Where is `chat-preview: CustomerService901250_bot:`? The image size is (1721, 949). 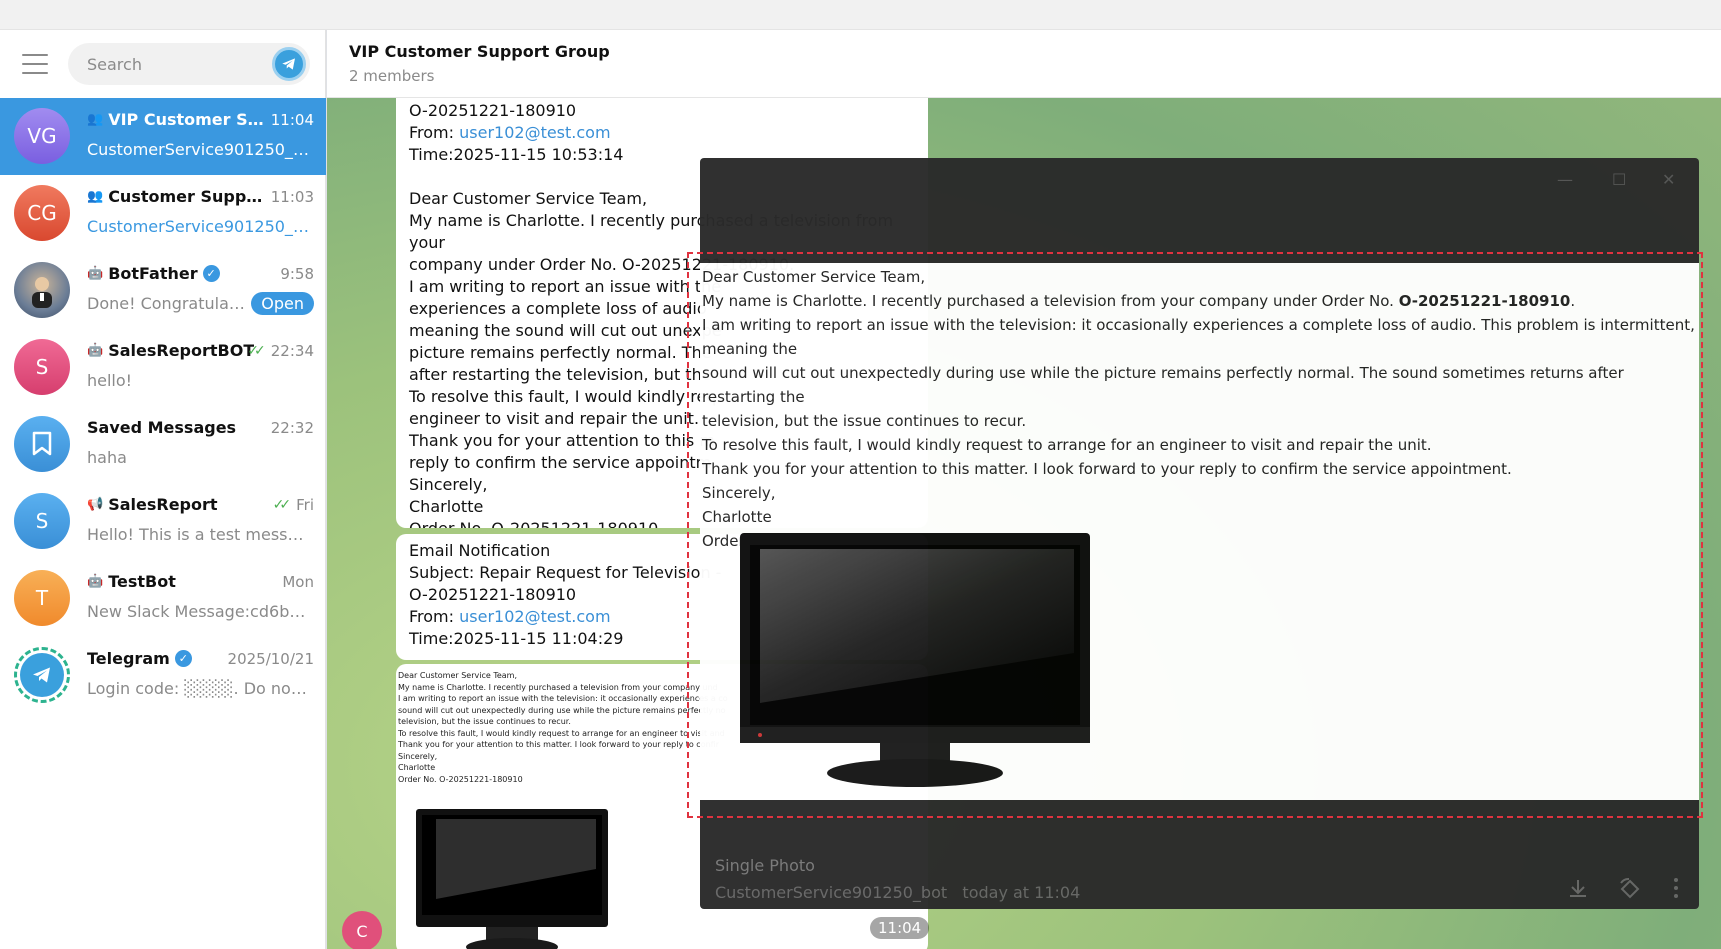 chat-preview: CustomerService901250_bot: is located at coordinates (200, 149).